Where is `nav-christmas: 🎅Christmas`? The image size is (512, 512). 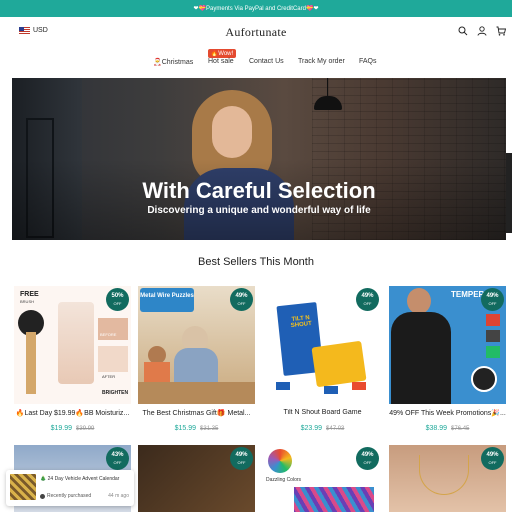 nav-christmas: 🎅Christmas is located at coordinates (173, 62).